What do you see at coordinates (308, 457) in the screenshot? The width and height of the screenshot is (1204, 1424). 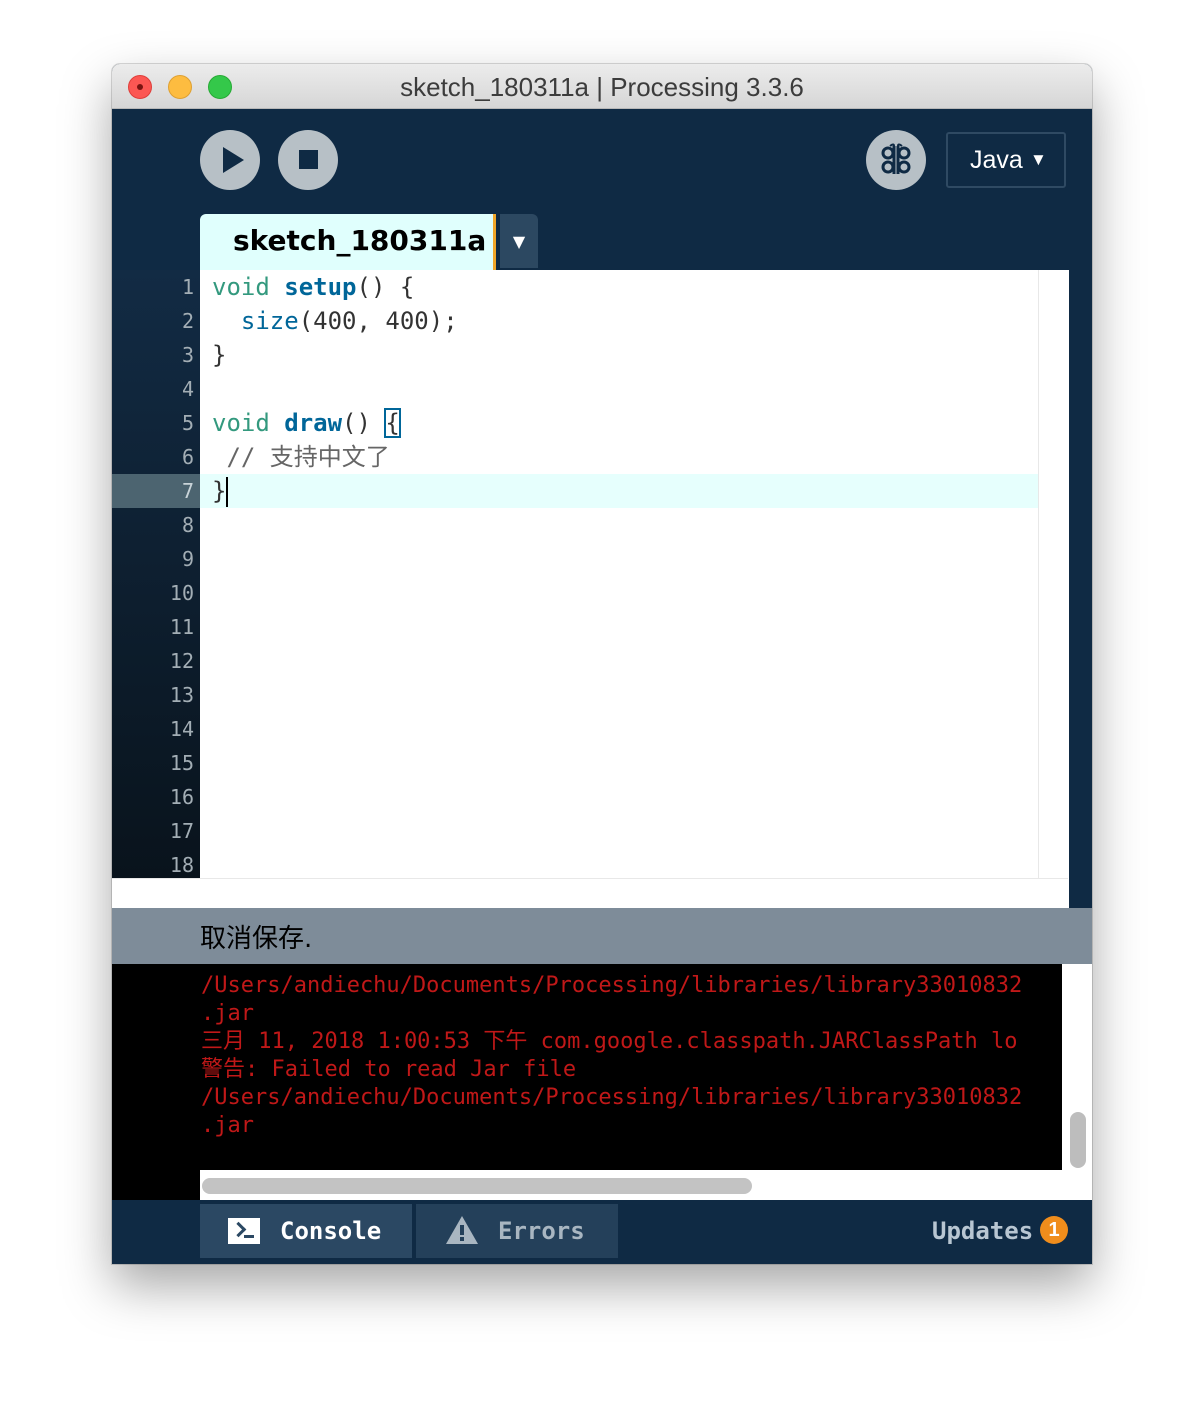 I see `code-comment: // 支持中文了` at bounding box center [308, 457].